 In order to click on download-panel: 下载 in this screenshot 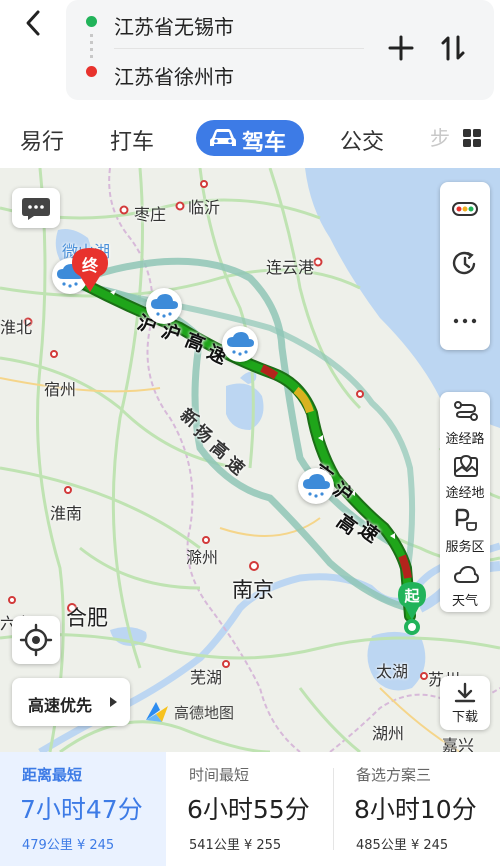, I will do `click(465, 703)`.